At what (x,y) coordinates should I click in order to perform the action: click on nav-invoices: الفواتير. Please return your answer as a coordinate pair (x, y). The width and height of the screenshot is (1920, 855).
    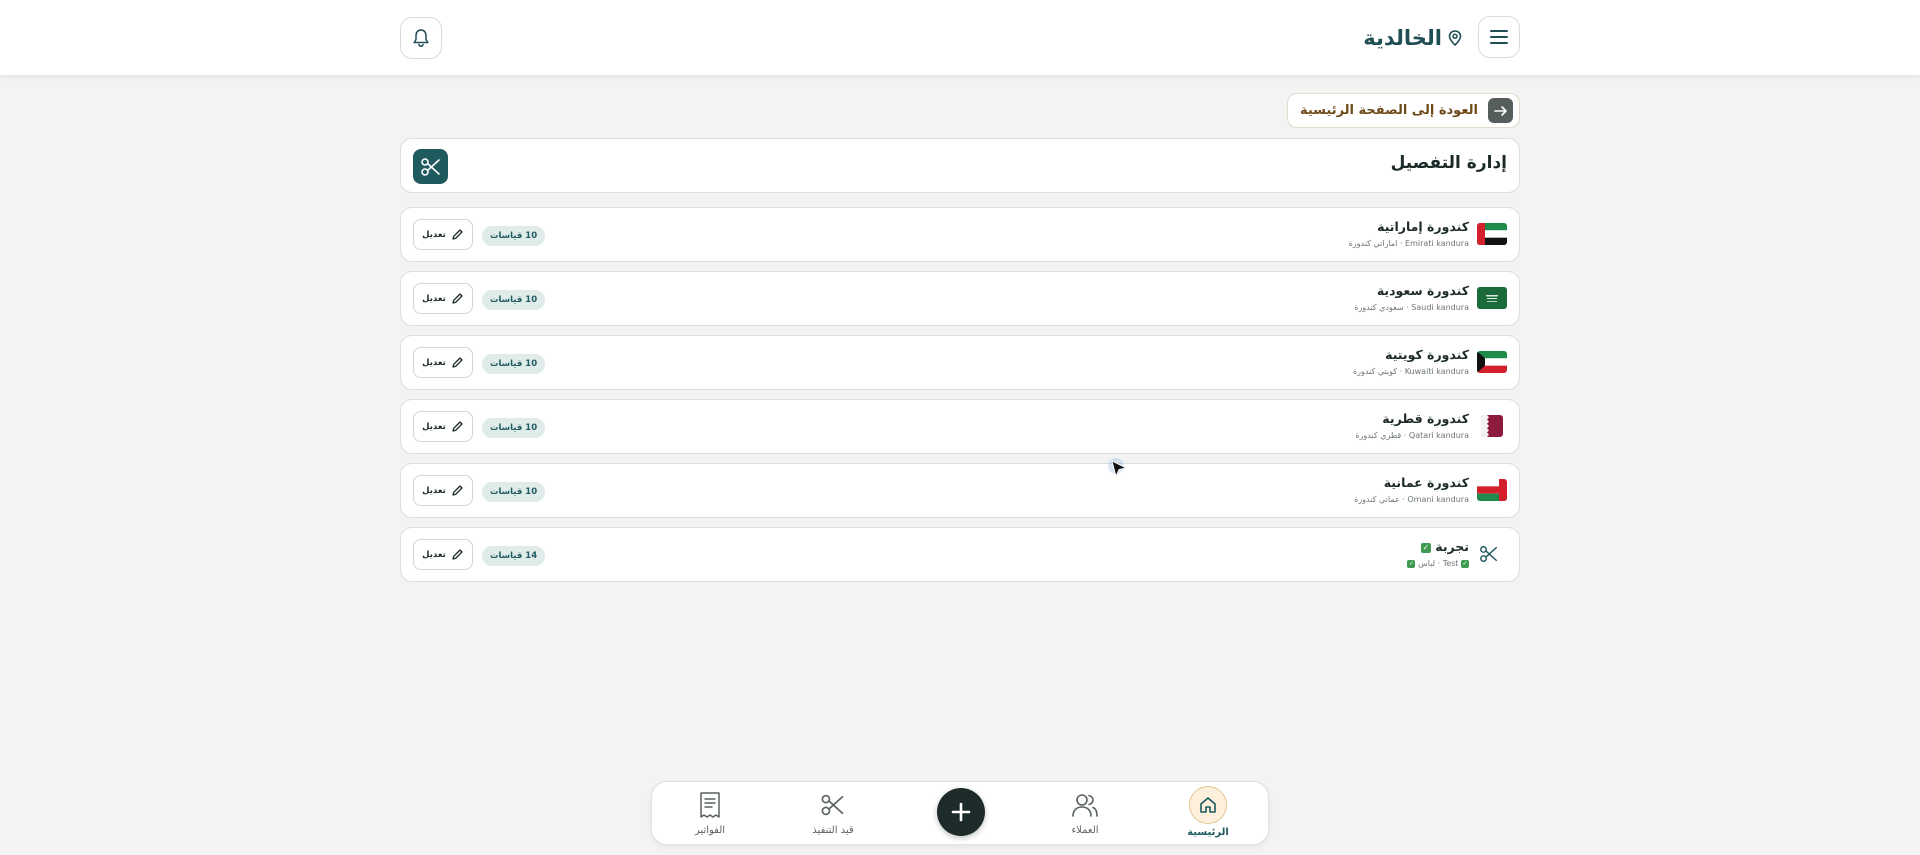
    Looking at the image, I should click on (710, 816).